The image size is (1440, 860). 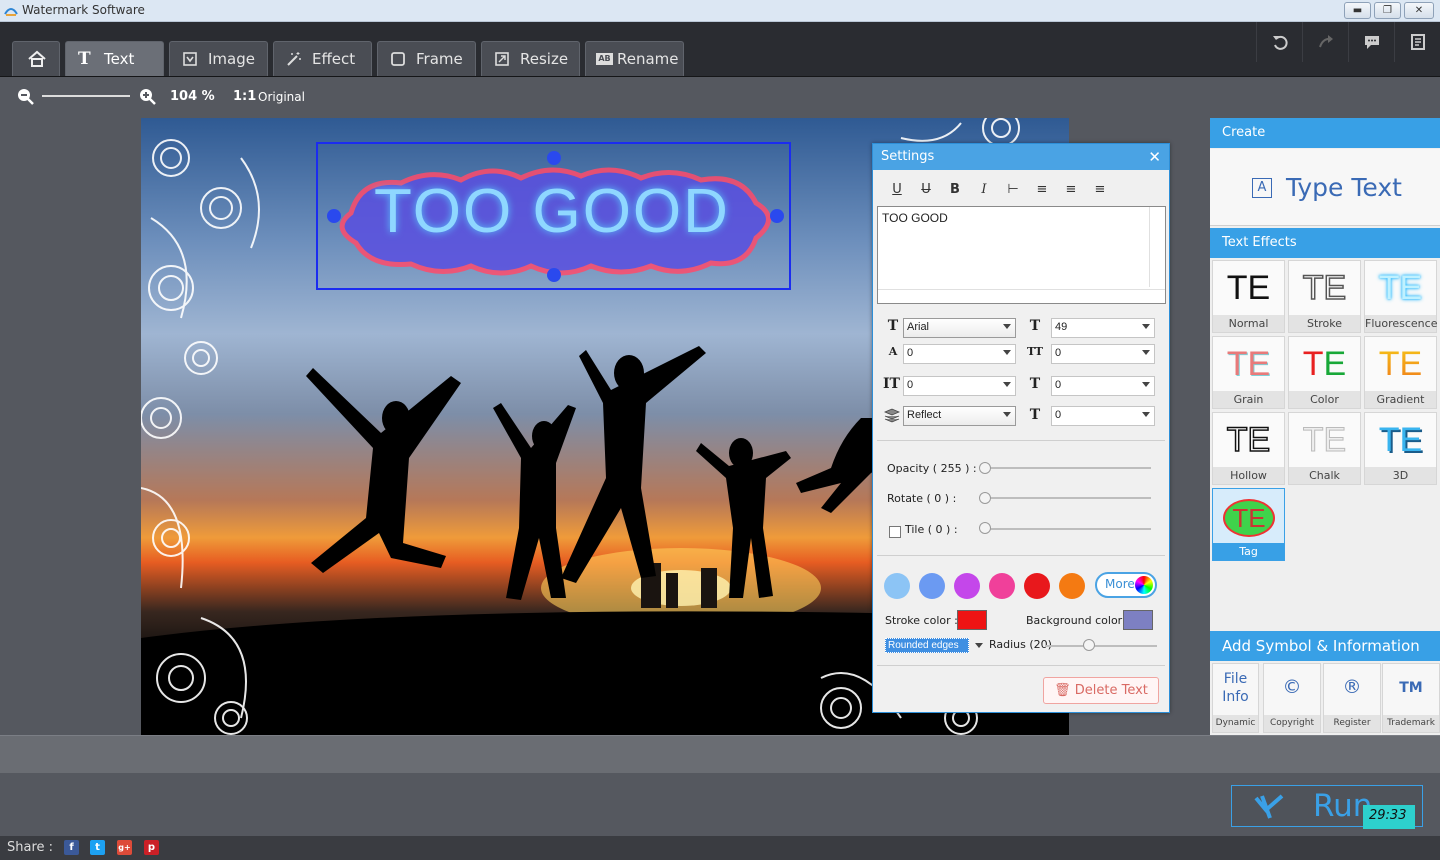 I want to click on text-effects-header: Text Effects, so click(x=1325, y=243).